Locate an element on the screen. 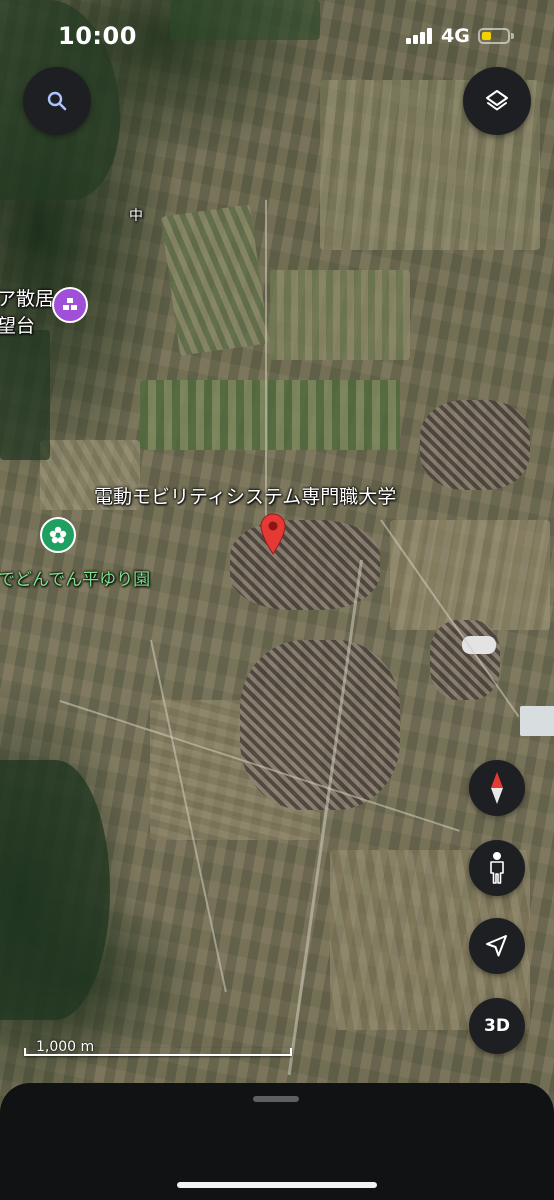  park-label: でどんでん平ゆり園 is located at coordinates (75, 577).